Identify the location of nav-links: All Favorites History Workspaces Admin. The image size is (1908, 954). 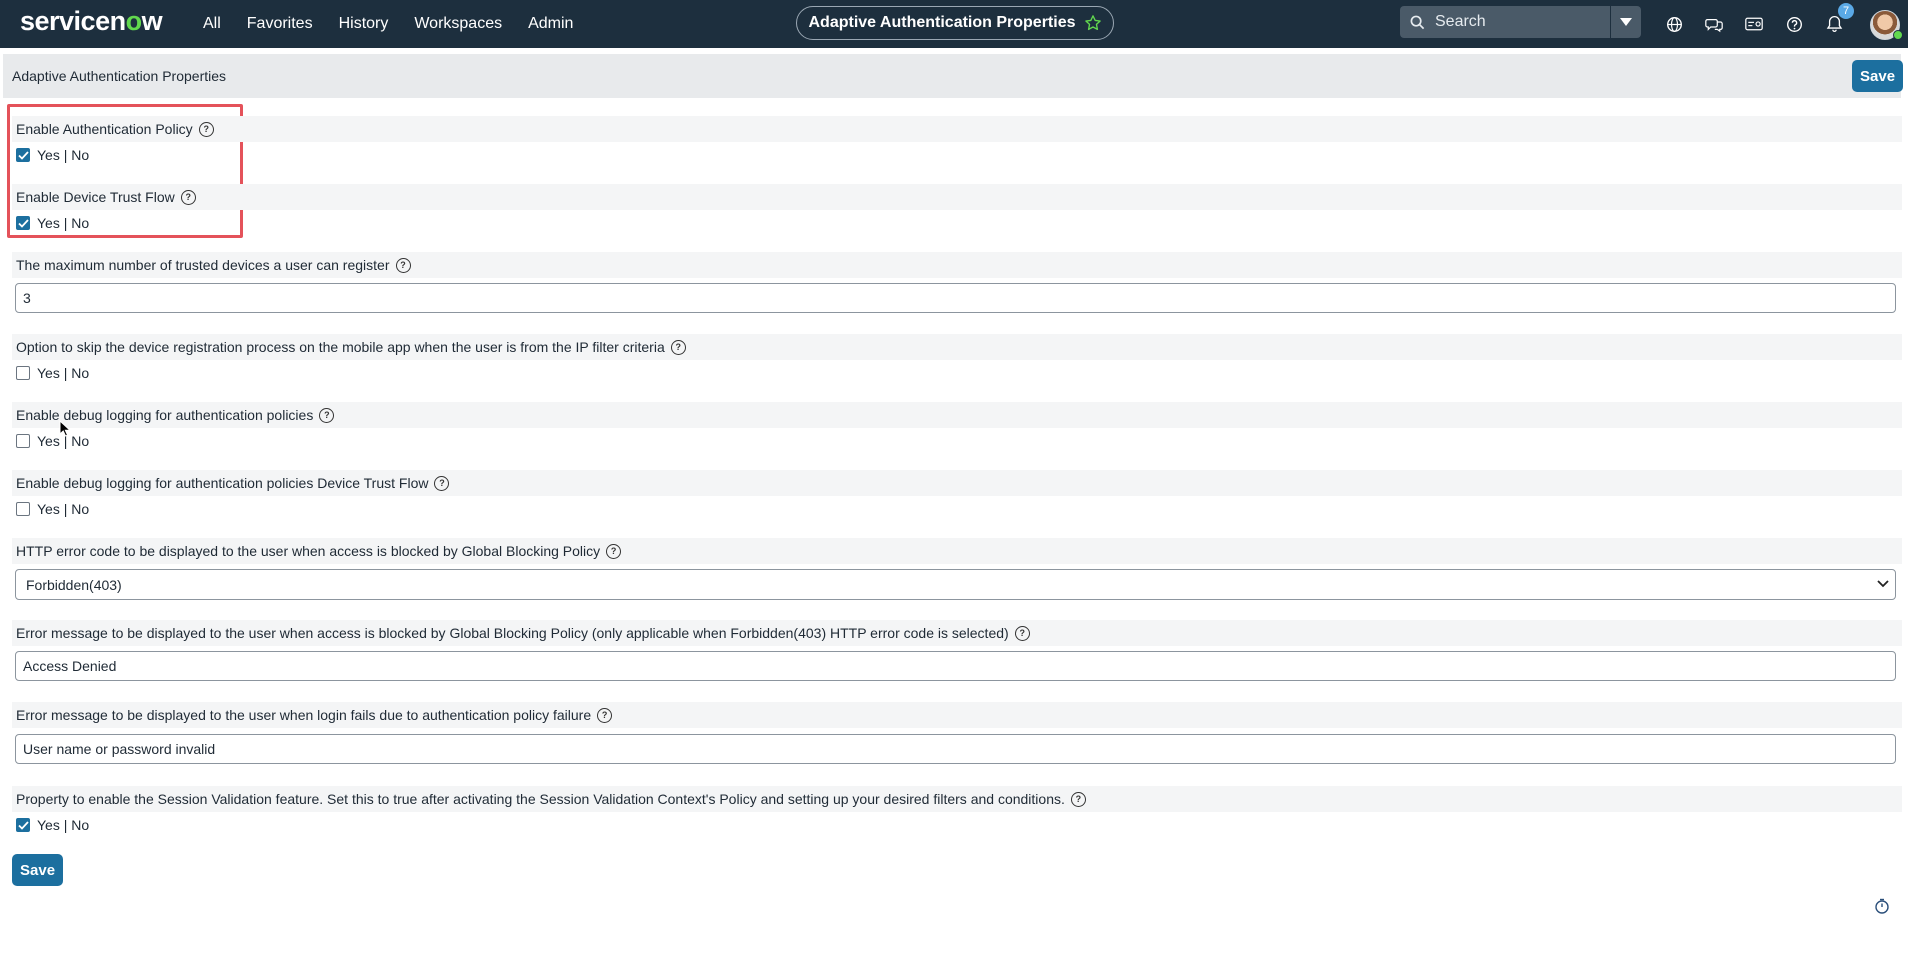
(388, 24).